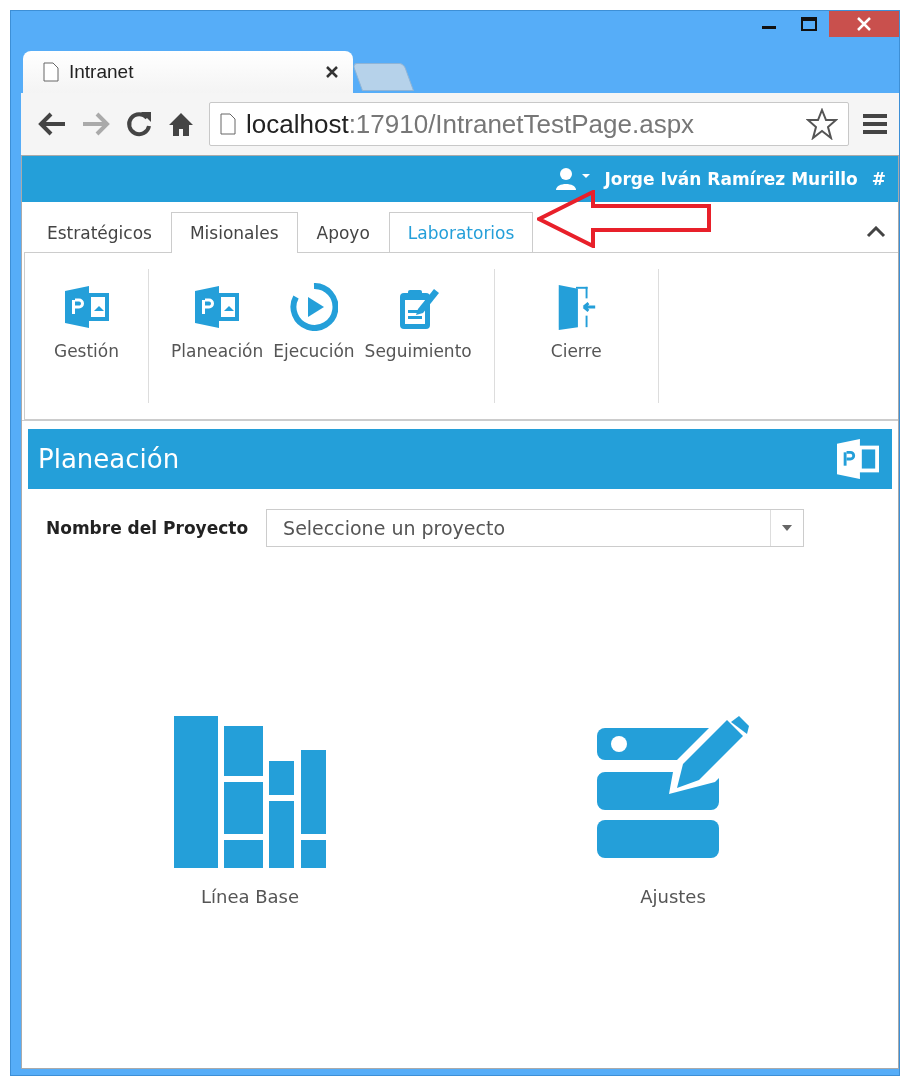 This screenshot has height=1078, width=902. What do you see at coordinates (99, 232) in the screenshot?
I see `ribbon-tab: Estratégicos` at bounding box center [99, 232].